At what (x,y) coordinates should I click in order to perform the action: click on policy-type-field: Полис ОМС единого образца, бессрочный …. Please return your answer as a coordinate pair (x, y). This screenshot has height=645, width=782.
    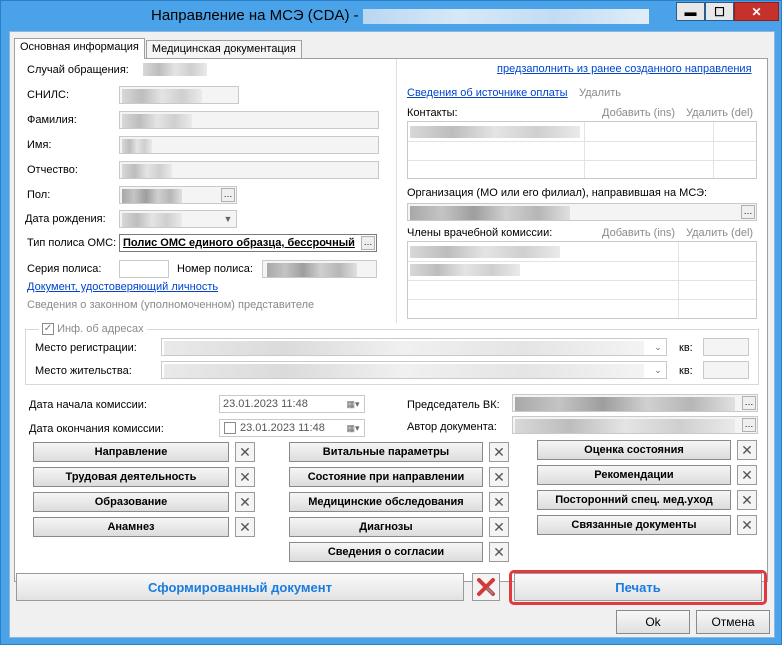
    Looking at the image, I should click on (248, 243).